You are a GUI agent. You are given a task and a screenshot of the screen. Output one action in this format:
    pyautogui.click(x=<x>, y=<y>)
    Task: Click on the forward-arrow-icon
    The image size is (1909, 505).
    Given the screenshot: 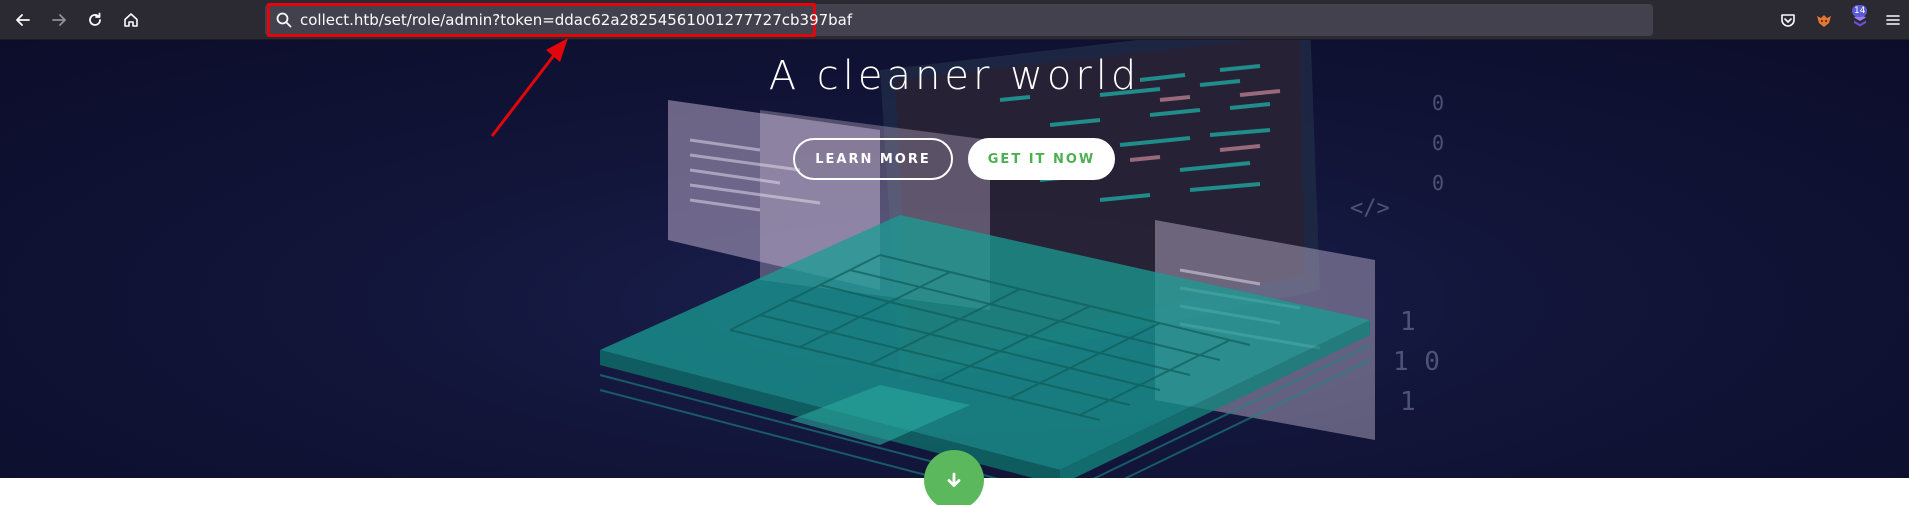 What is the action you would take?
    pyautogui.click(x=59, y=20)
    